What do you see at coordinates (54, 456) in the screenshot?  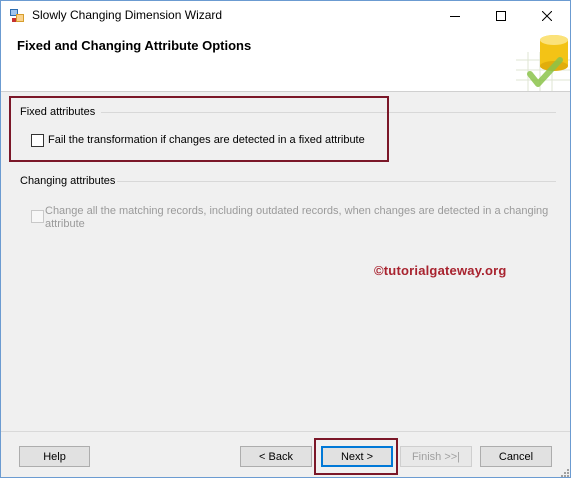 I see `help-button: Help` at bounding box center [54, 456].